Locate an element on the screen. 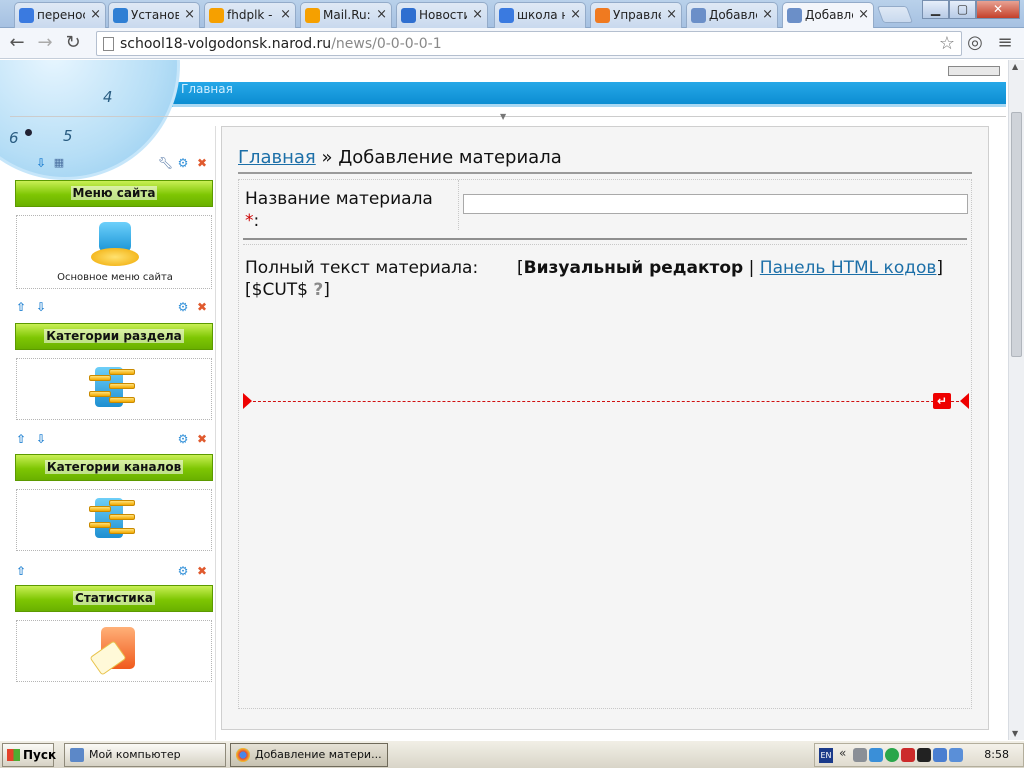 The width and height of the screenshot is (1024, 768). tray-app-icon is located at coordinates (860, 755).